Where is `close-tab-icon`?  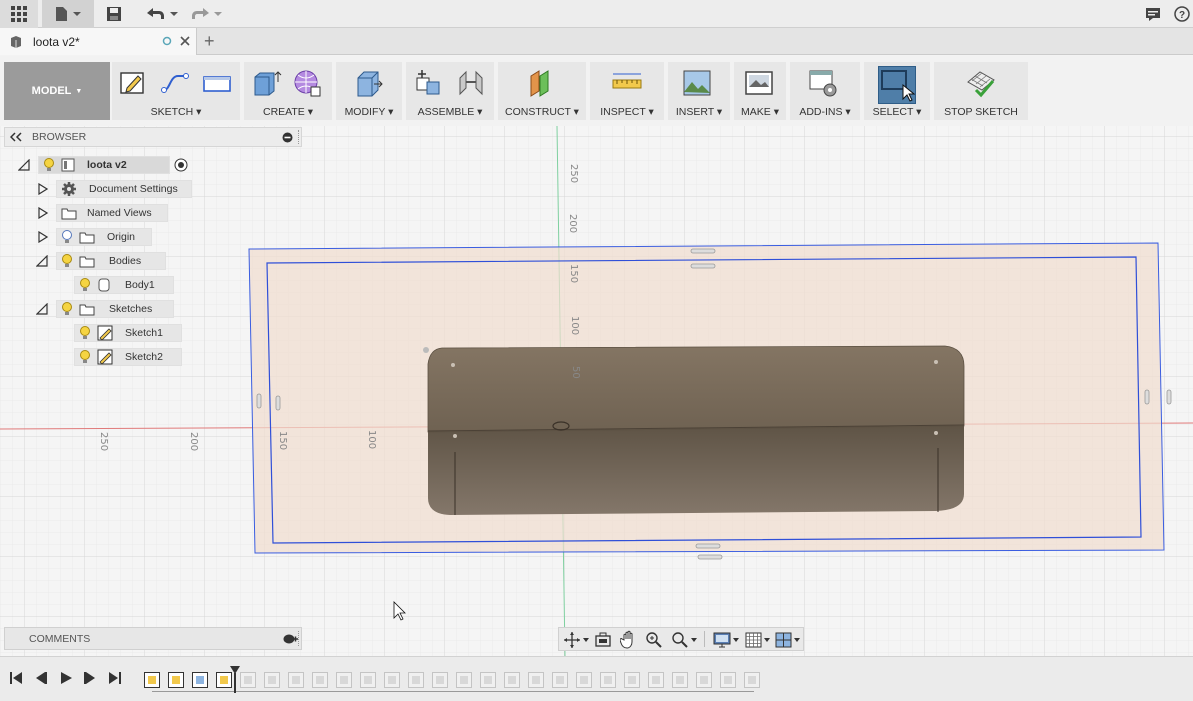 close-tab-icon is located at coordinates (185, 41).